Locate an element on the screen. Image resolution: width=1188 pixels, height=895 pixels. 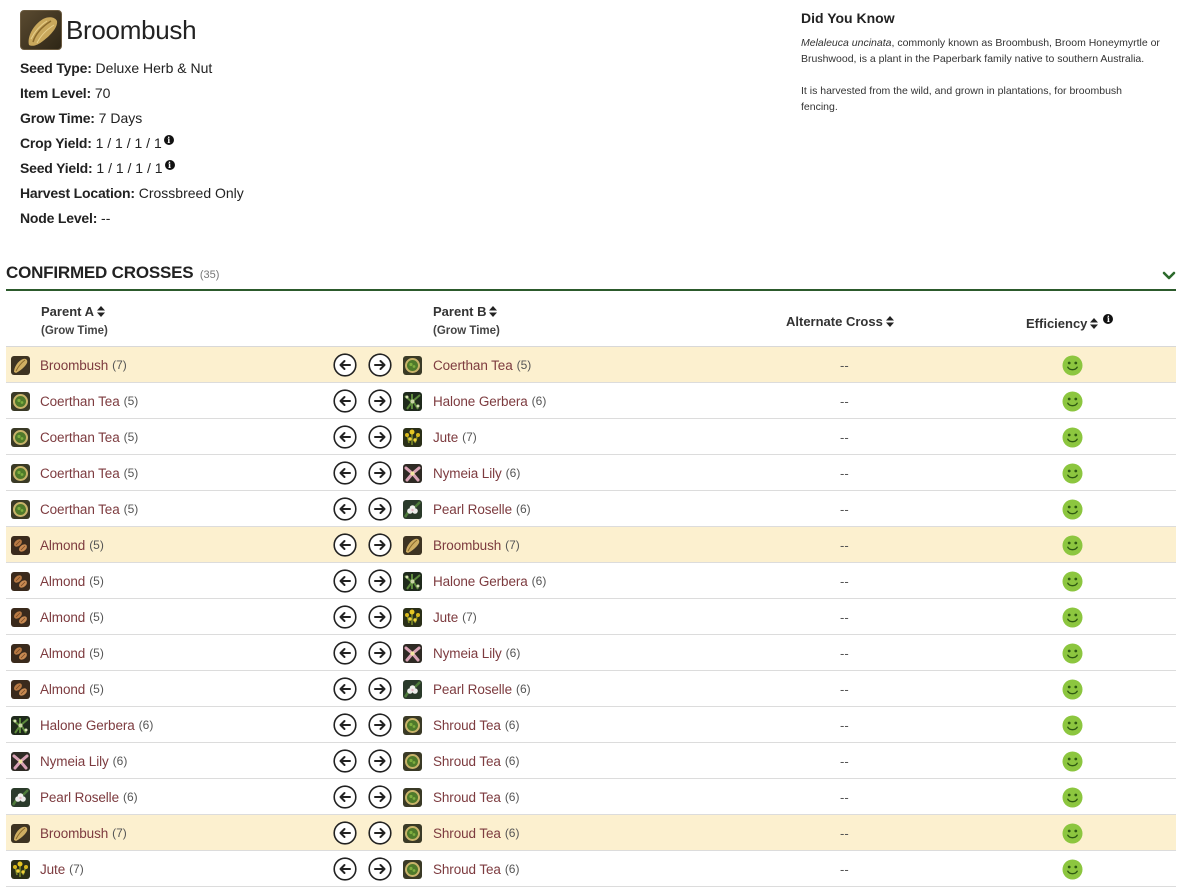
col-parent-a: Parent A (Grow Time) is located at coordinates (74, 320).